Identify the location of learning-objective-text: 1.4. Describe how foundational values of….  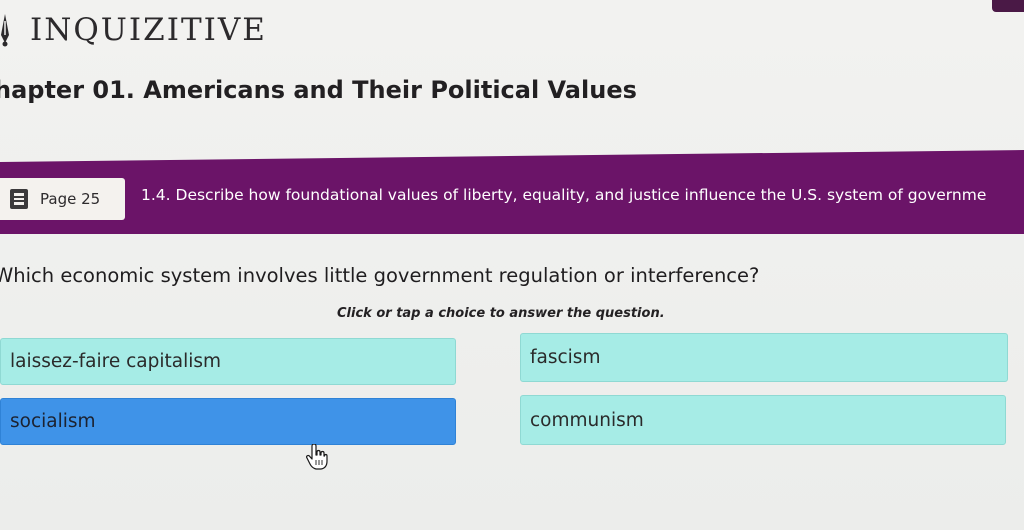
(564, 195).